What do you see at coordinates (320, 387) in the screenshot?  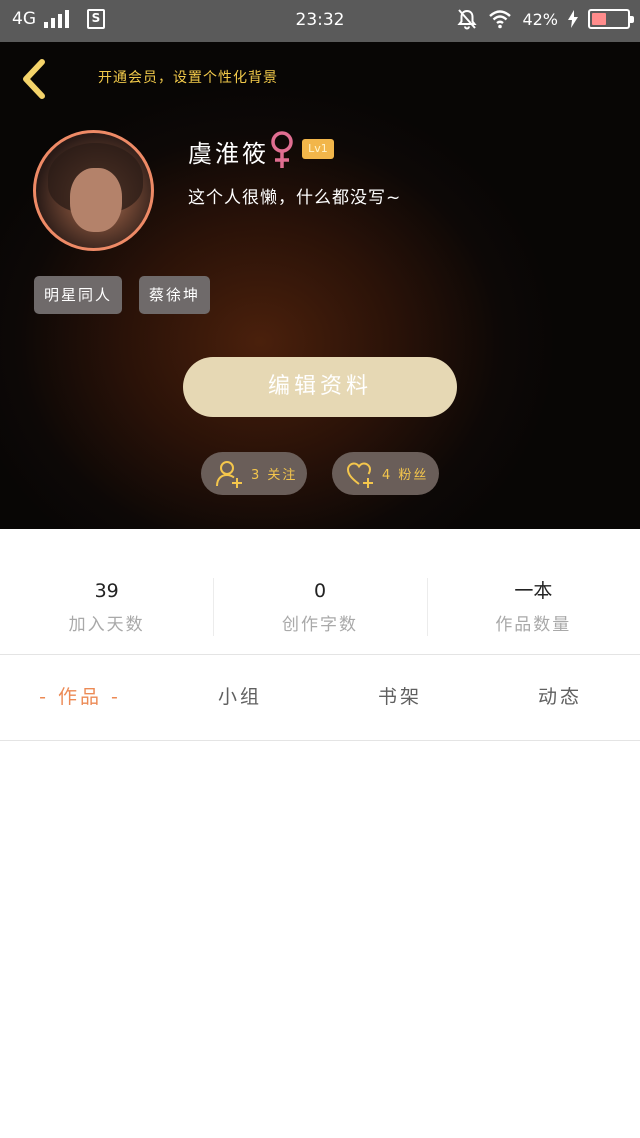 I see `edit-profile-button: 编辑资料` at bounding box center [320, 387].